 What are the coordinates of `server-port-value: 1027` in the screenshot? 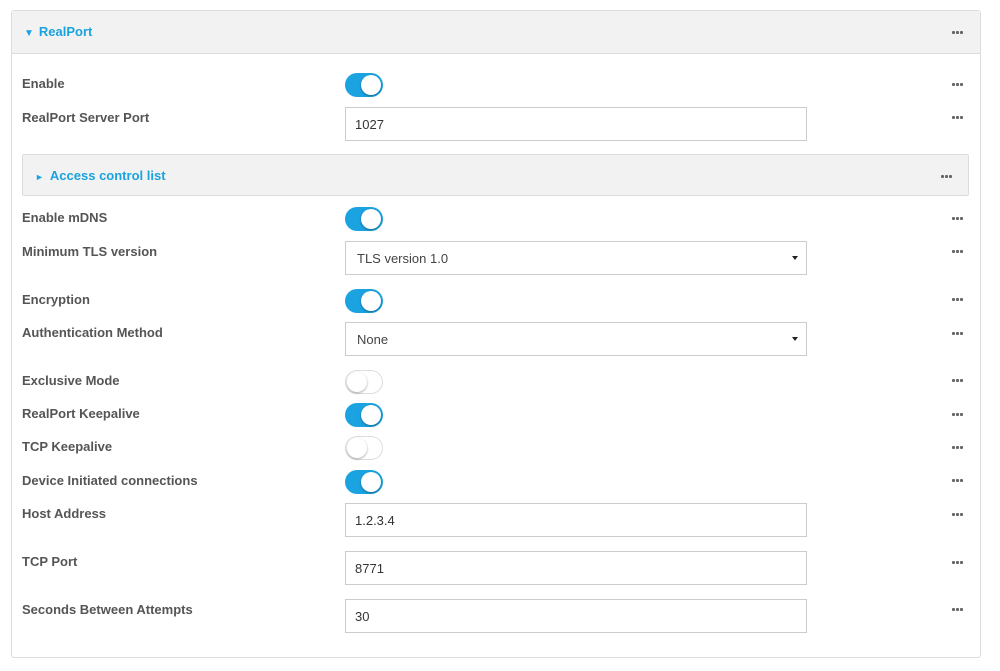 It's located at (369, 124).